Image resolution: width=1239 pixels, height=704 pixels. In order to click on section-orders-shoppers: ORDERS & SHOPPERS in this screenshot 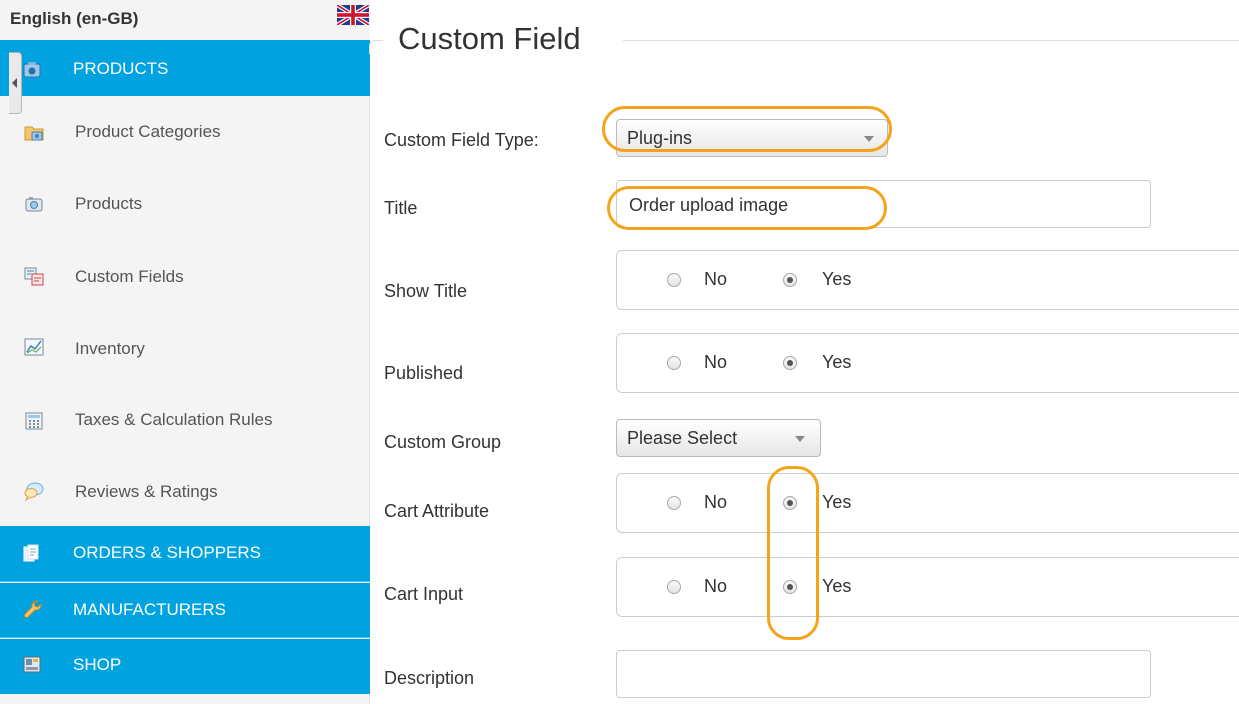, I will do `click(185, 554)`.